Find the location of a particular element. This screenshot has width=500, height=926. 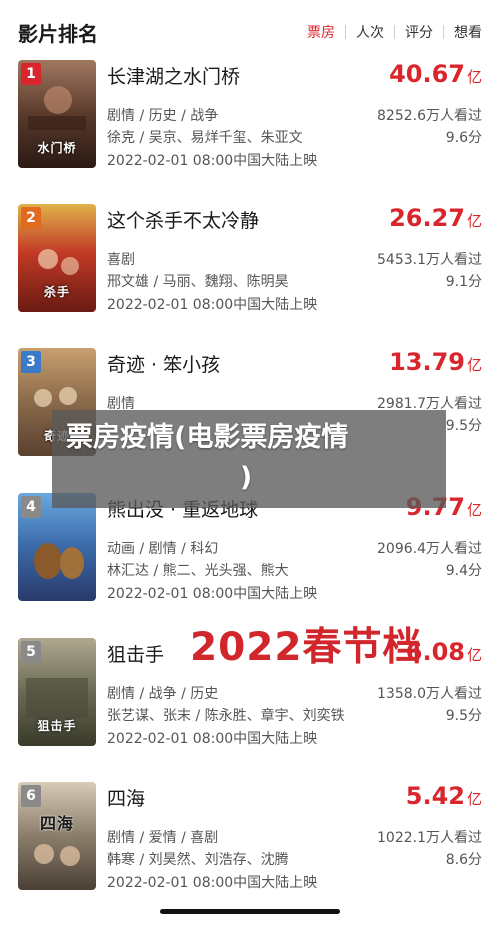

rank-badge: 3 is located at coordinates (31, 362).